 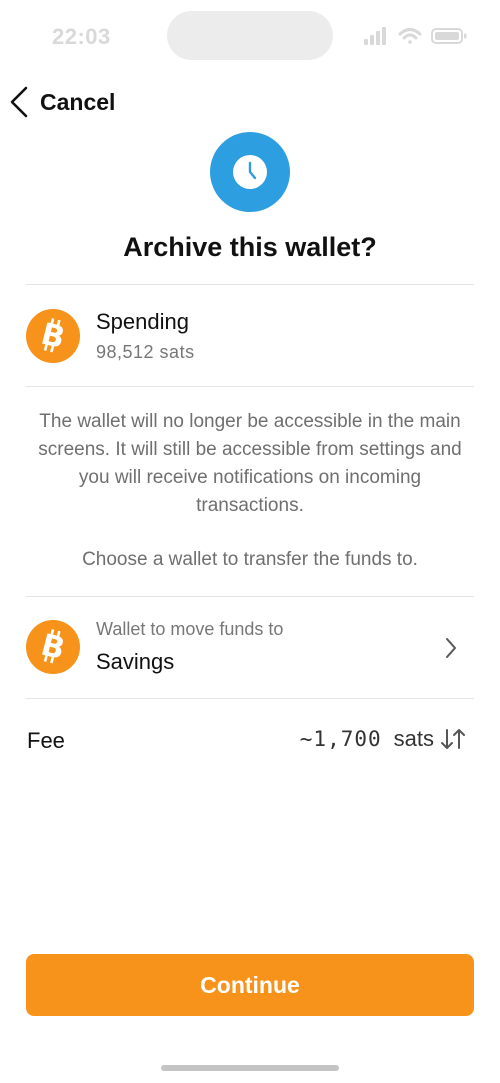 I want to click on cancel-button: Cancel, so click(x=61, y=102).